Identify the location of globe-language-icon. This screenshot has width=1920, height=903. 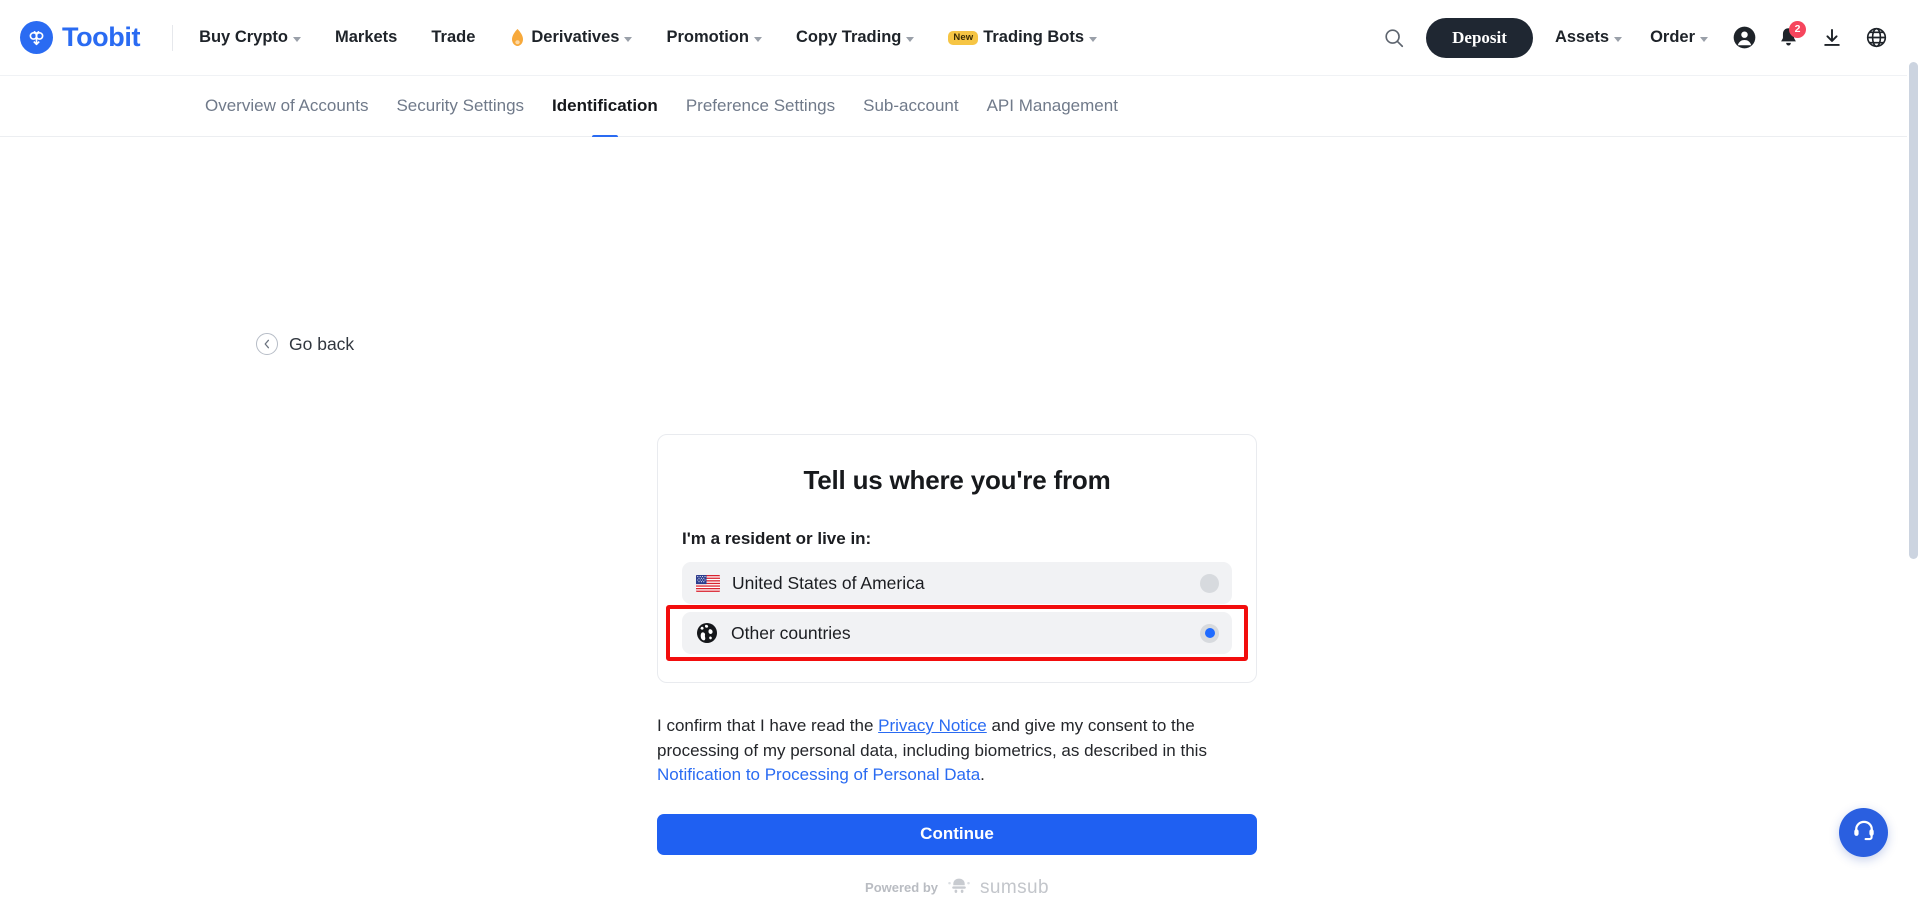
(1876, 38).